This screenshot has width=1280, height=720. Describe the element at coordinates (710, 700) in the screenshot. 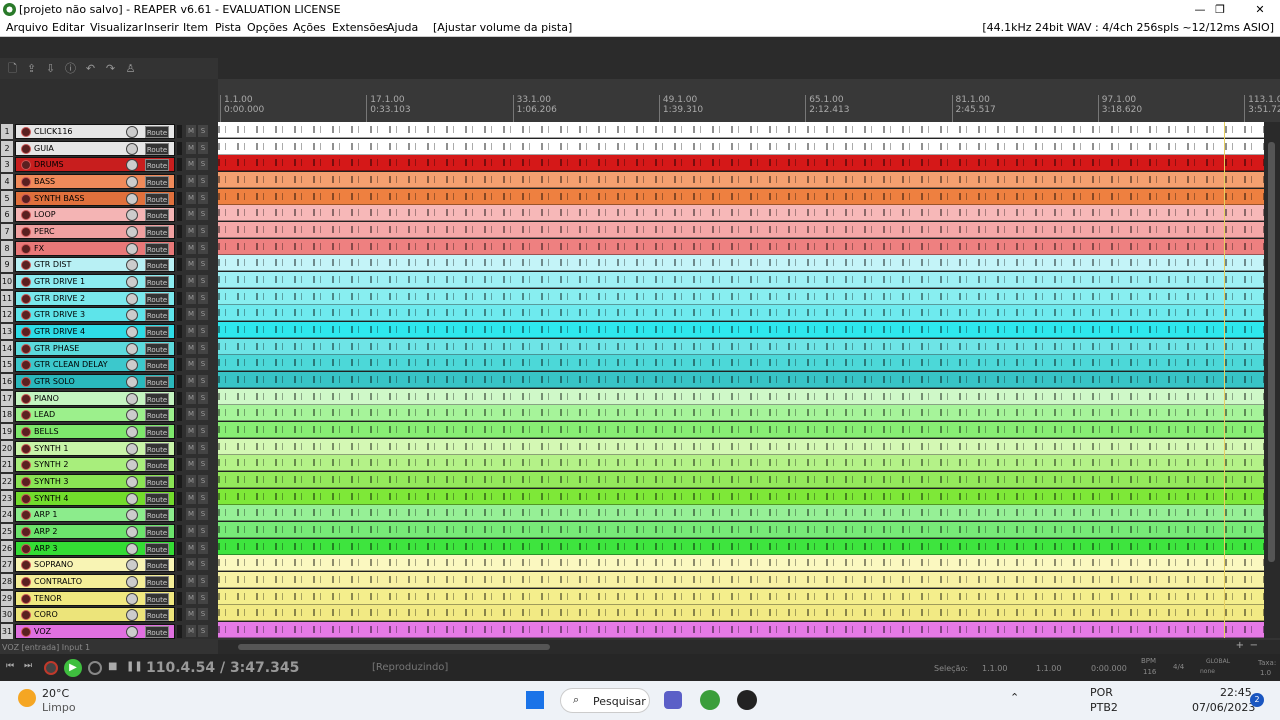

I see `reaper-taskbar-icon` at that location.